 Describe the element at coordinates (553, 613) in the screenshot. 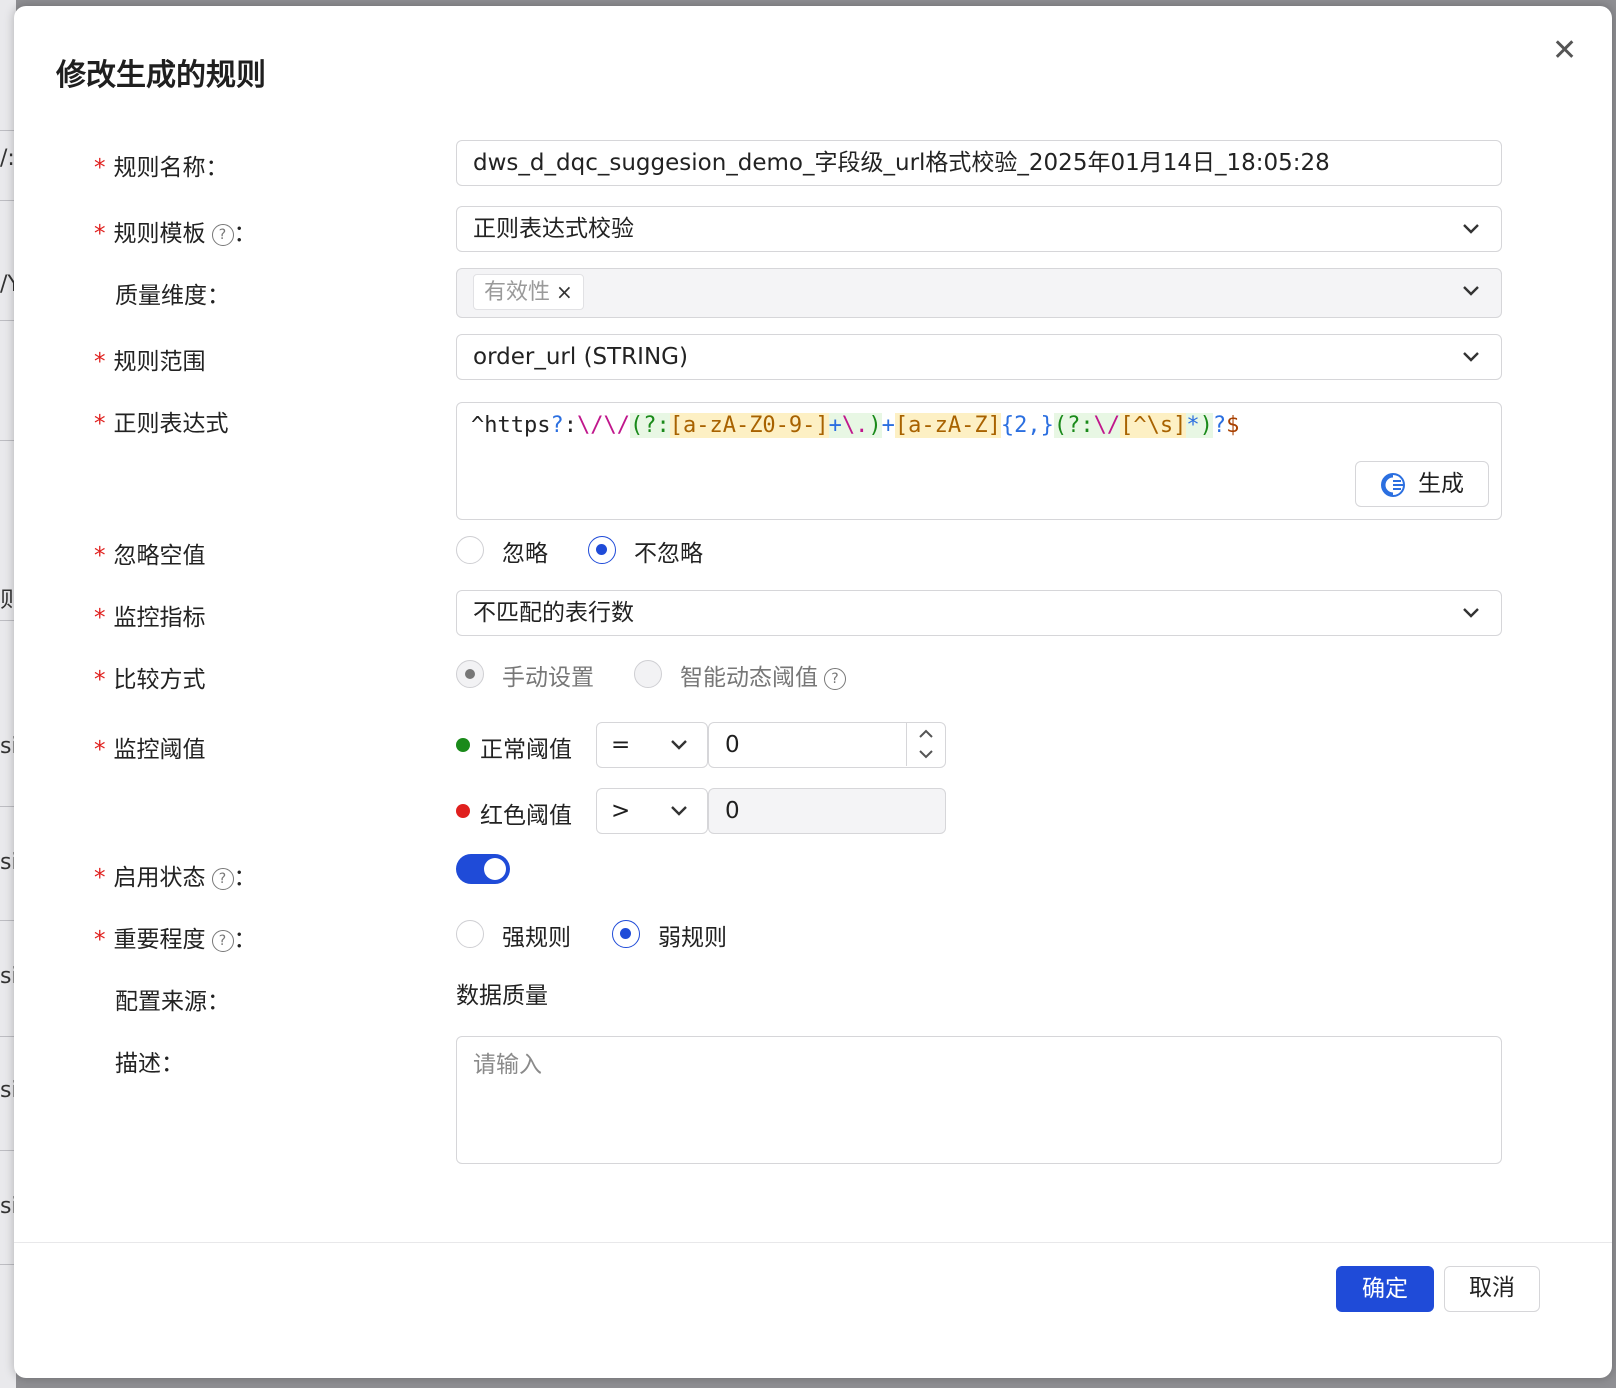

I see `monitor-metric-value: 不匹配的表行数` at that location.